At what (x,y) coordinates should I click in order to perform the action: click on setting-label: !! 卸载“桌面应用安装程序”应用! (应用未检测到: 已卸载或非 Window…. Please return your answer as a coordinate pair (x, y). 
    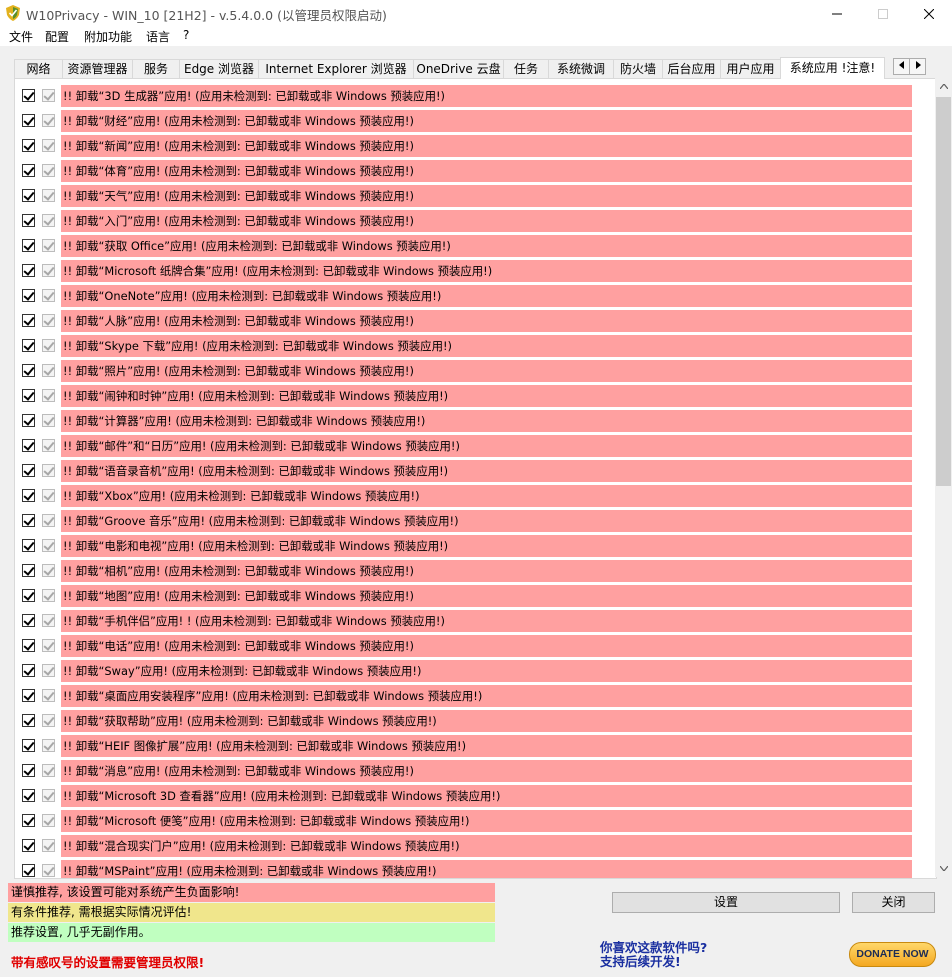
    Looking at the image, I should click on (486, 696).